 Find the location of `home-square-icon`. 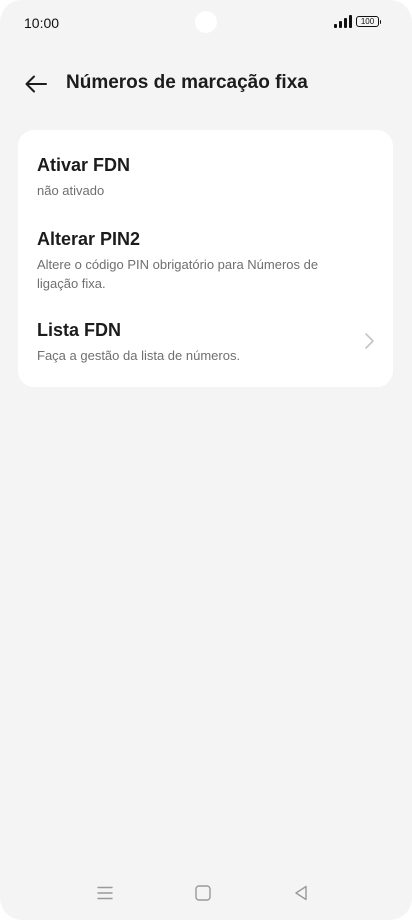

home-square-icon is located at coordinates (203, 893).